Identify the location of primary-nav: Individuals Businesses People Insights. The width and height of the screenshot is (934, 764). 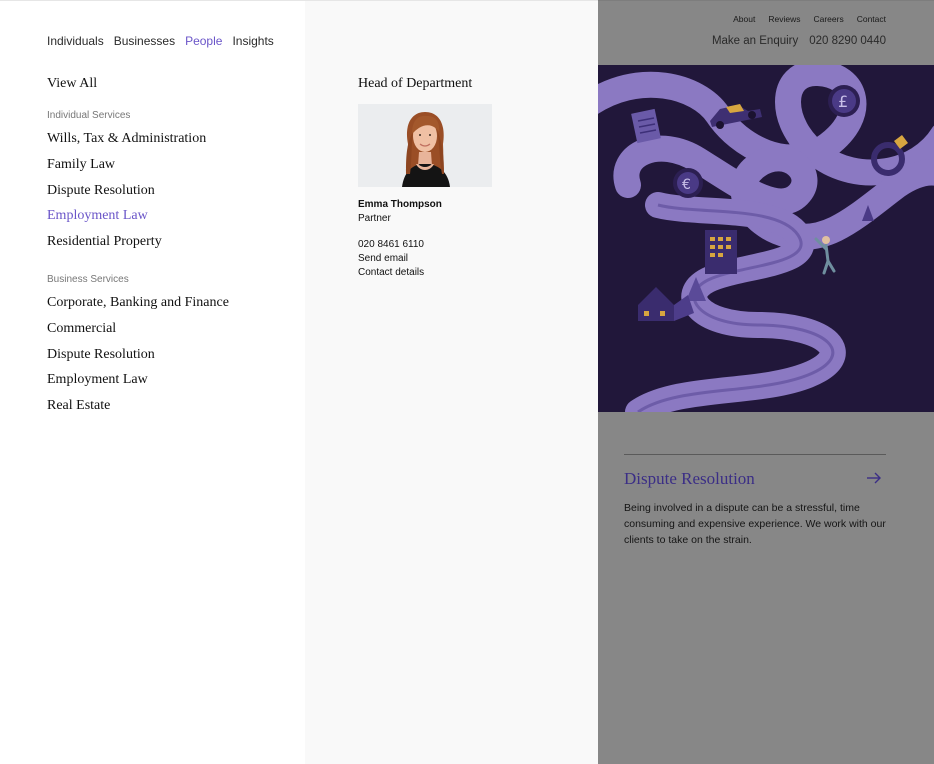
(160, 41).